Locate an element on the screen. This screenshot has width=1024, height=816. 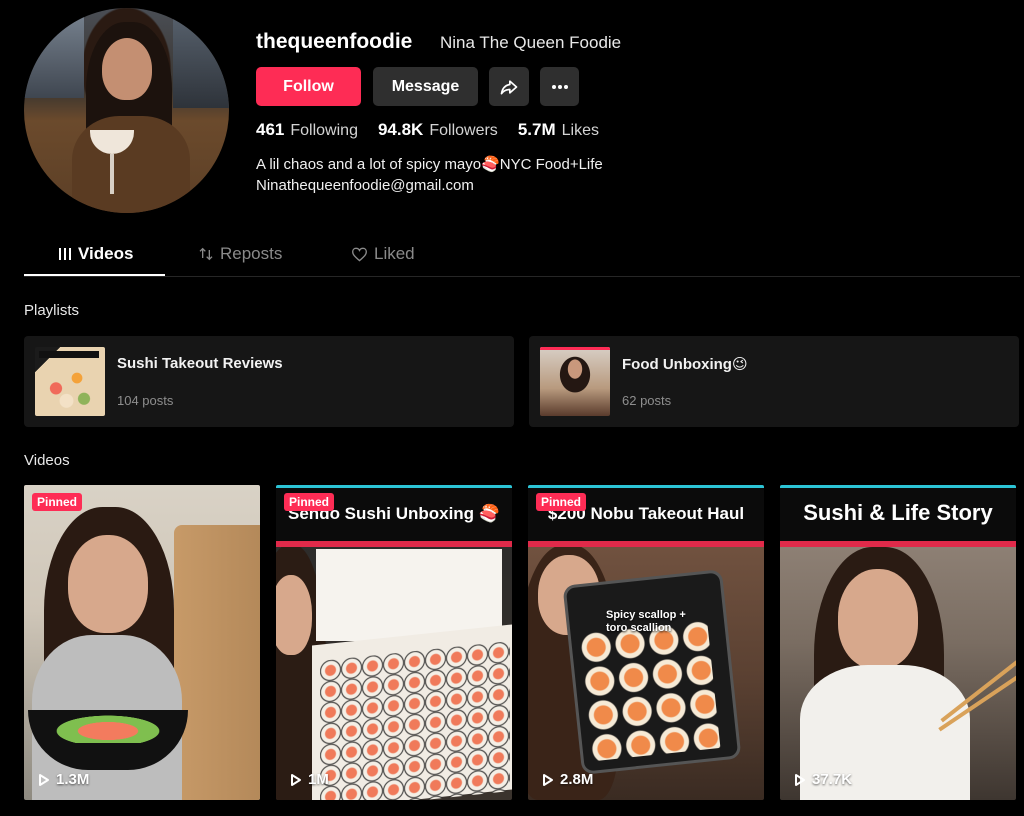
video-views: 1M is located at coordinates (318, 779).